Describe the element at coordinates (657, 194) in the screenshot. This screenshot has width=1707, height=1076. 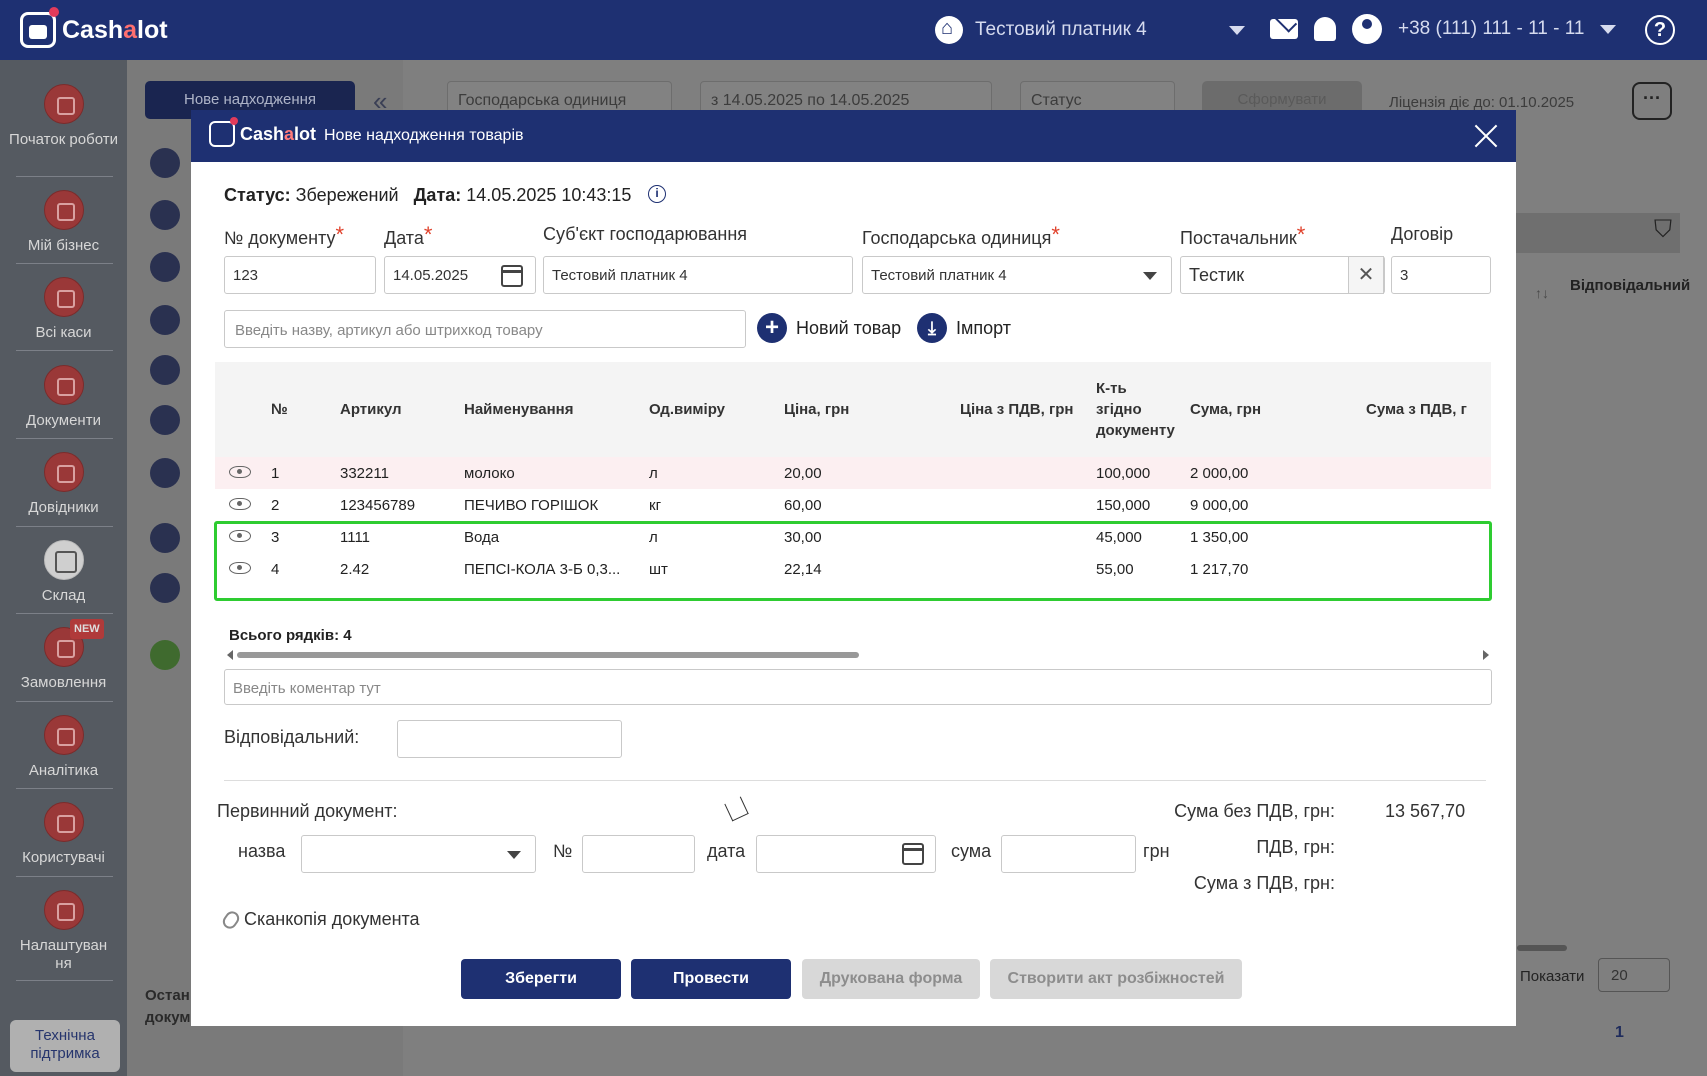
I see `info-icon: i` at that location.